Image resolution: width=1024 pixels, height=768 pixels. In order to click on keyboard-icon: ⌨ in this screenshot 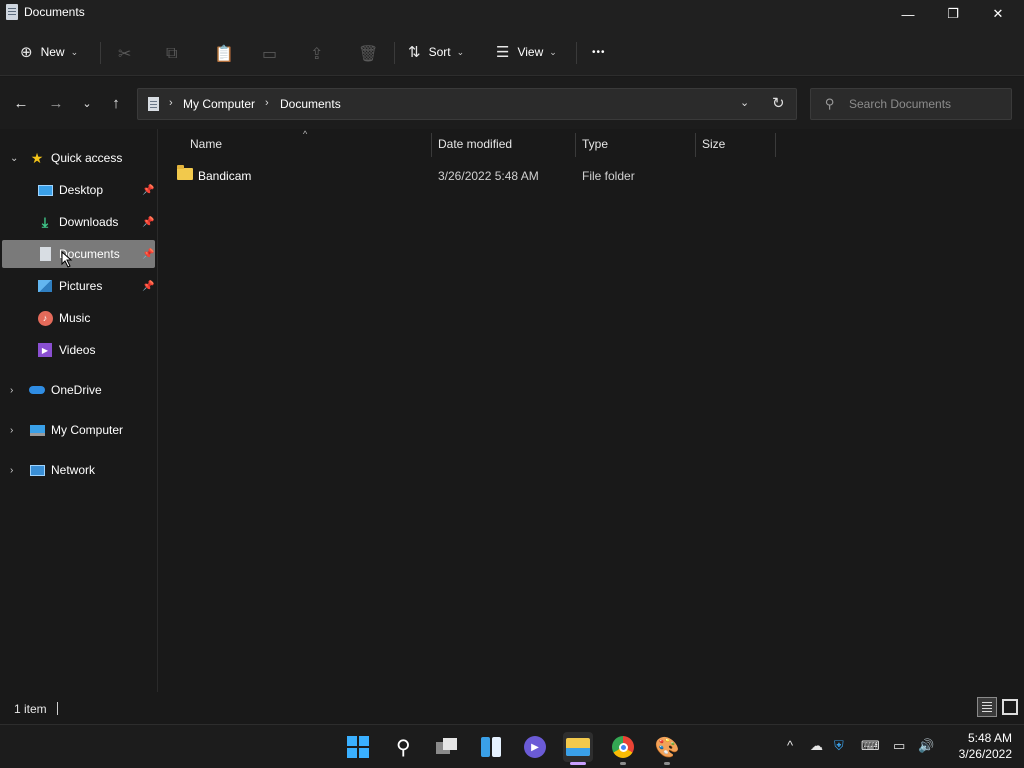, I will do `click(870, 746)`.